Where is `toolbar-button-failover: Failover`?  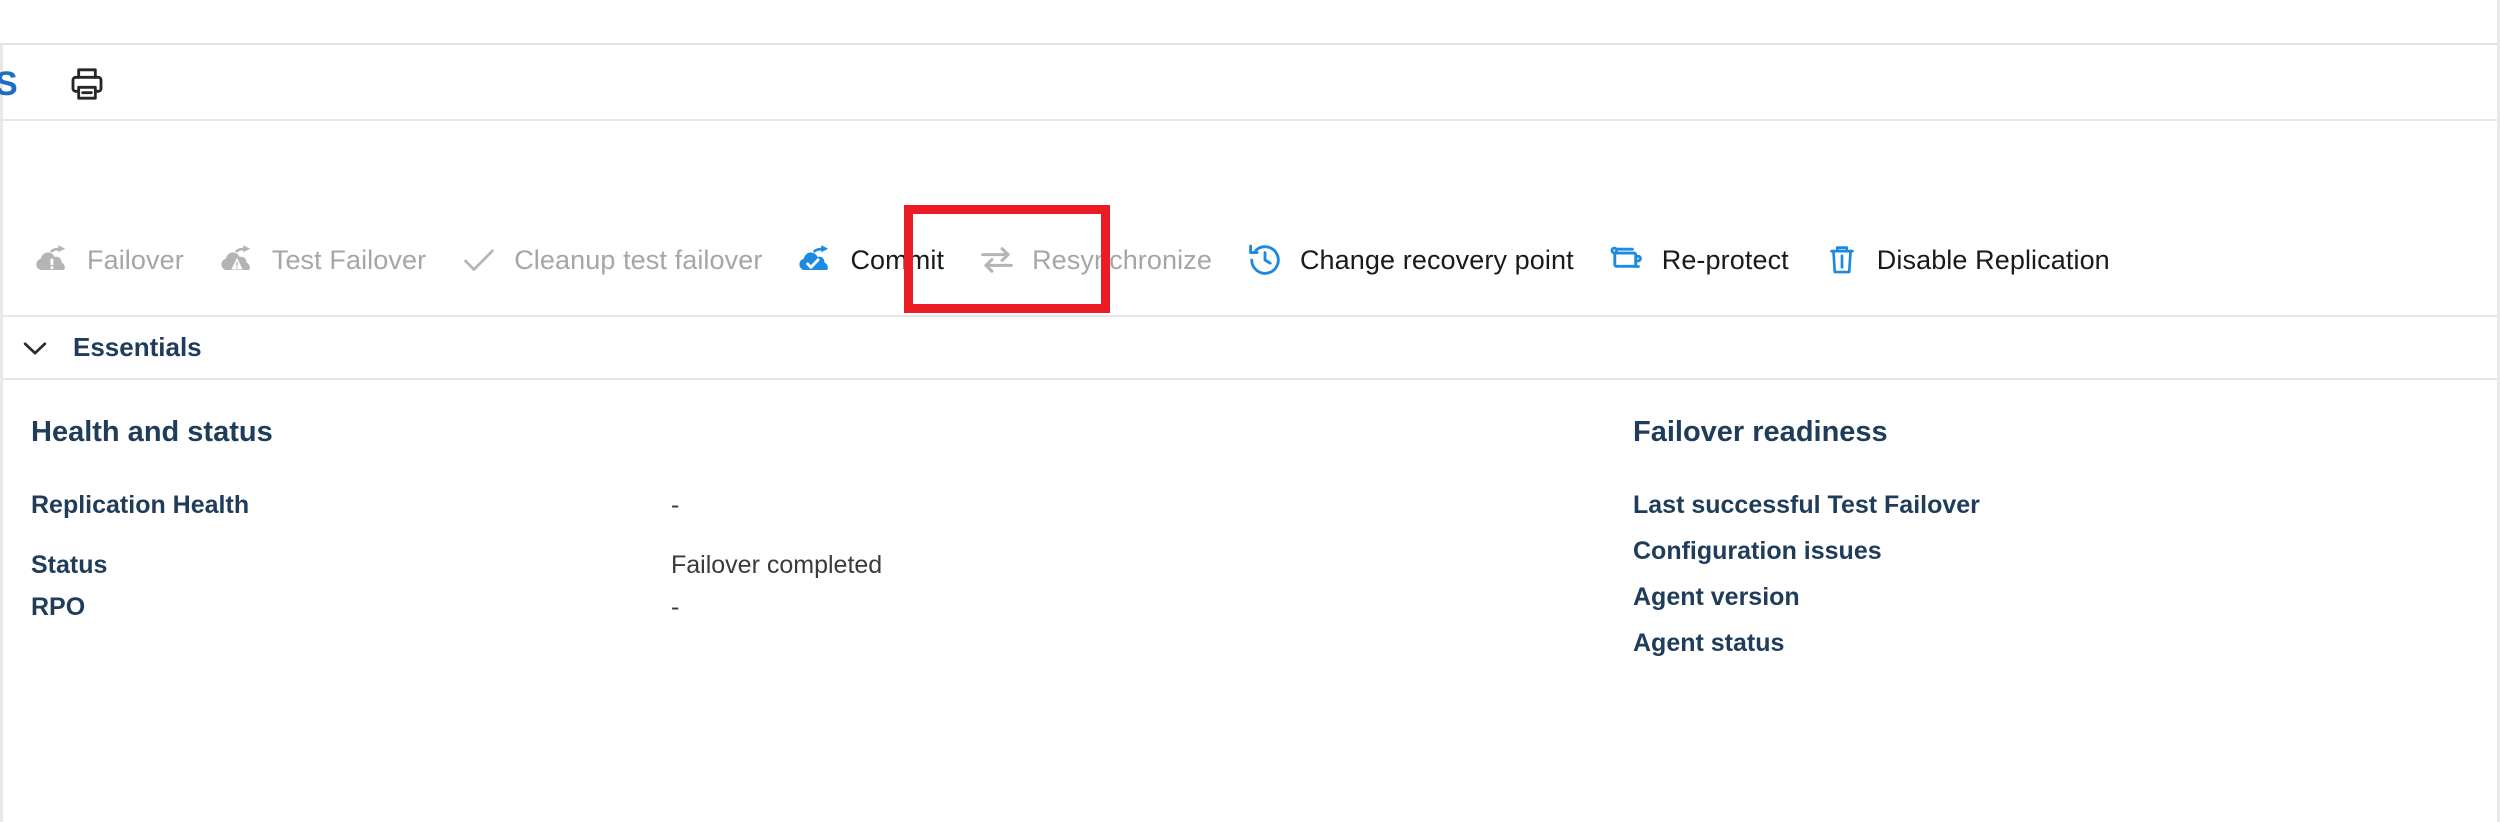
toolbar-button-failover: Failover is located at coordinates (109, 260).